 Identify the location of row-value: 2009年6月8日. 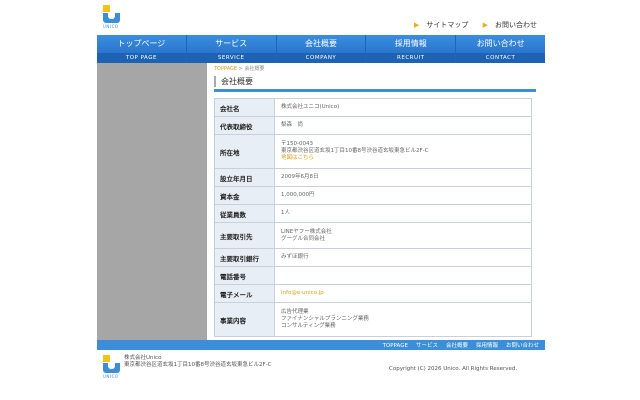
(403, 177).